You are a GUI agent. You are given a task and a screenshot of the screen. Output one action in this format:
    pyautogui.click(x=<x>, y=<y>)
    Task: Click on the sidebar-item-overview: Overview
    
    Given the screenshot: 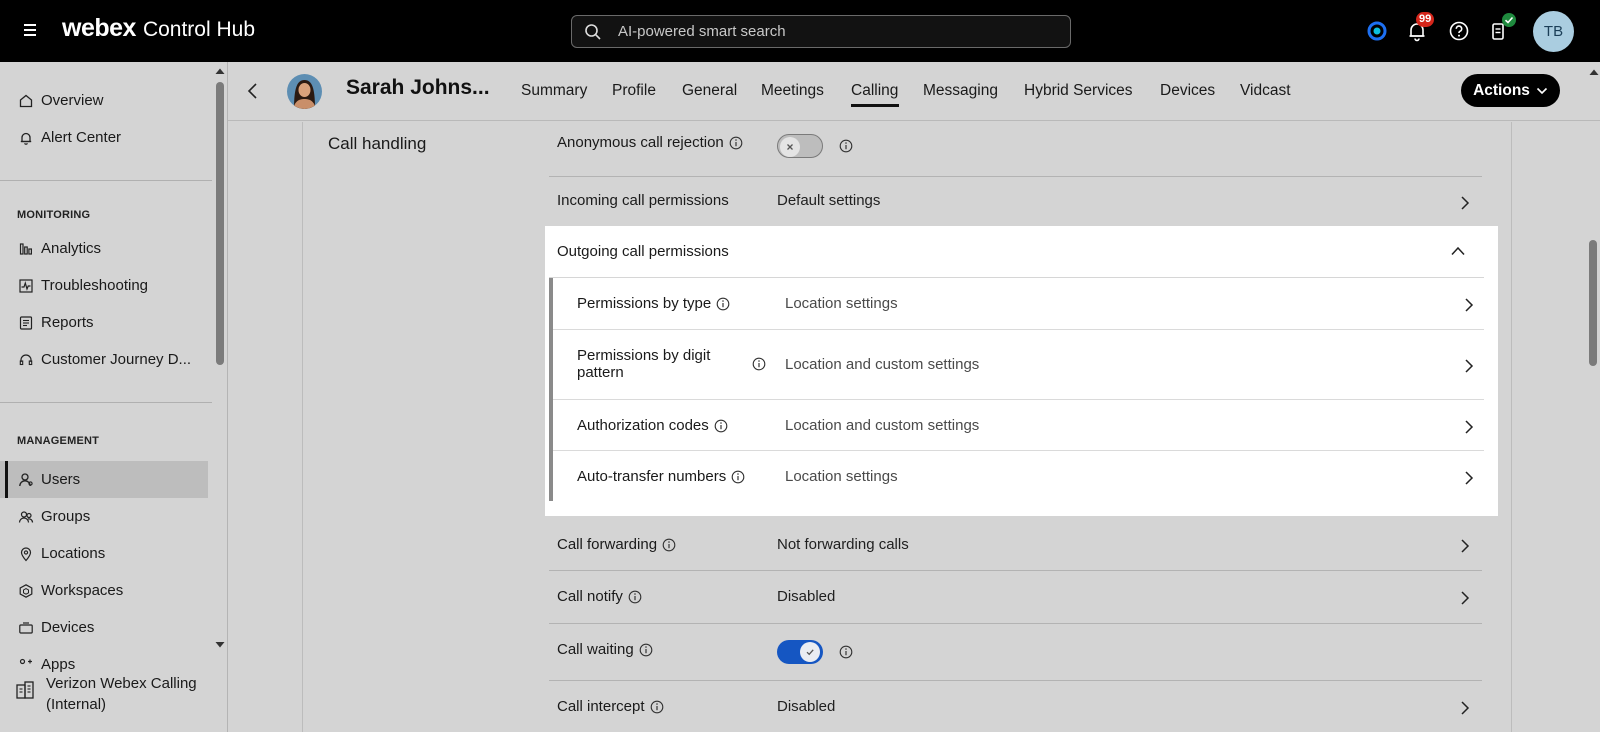 What is the action you would take?
    pyautogui.click(x=104, y=100)
    